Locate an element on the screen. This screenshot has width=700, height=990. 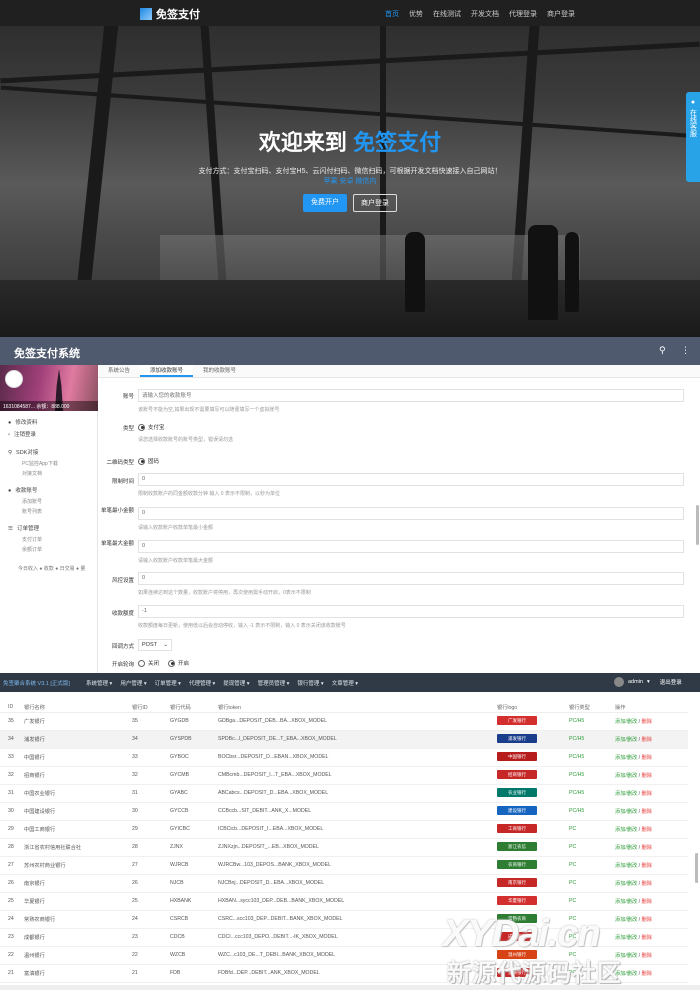
menu-agent-login: 代理登录 is located at coordinates (523, 14).